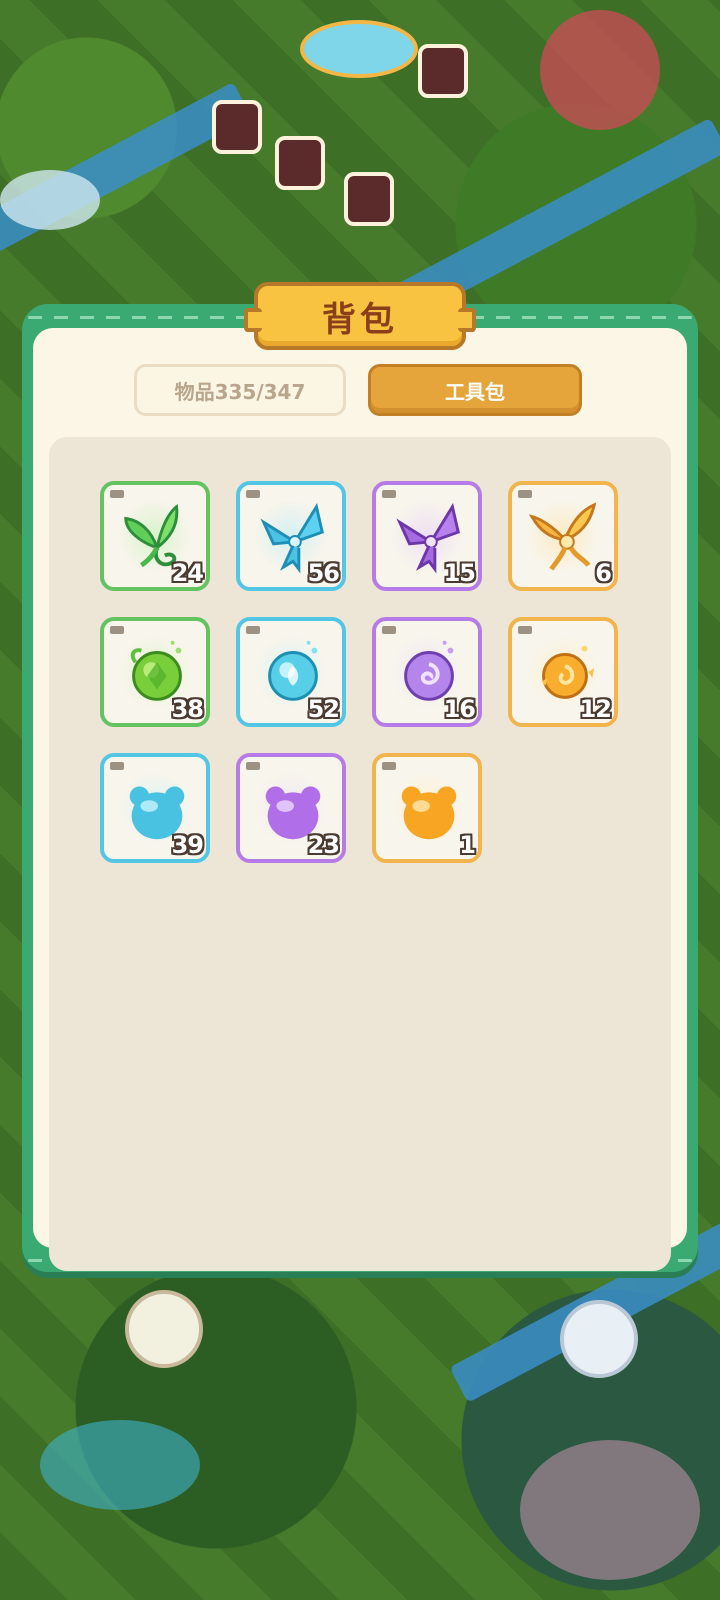 Image resolution: width=720 pixels, height=1600 pixels. I want to click on toolkit-slot: 38, so click(155, 672).